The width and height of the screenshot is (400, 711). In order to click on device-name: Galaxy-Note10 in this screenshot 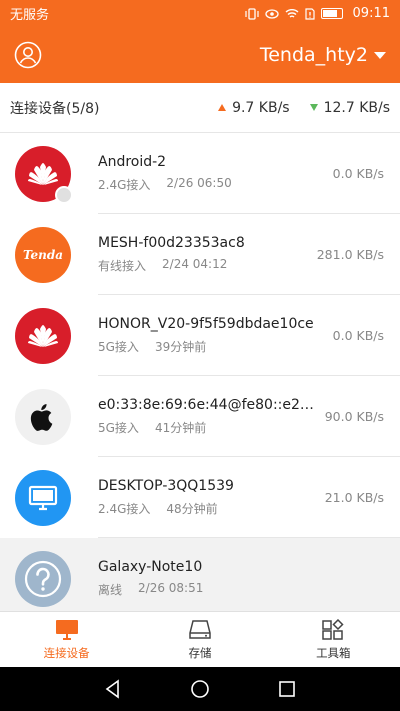, I will do `click(150, 567)`.